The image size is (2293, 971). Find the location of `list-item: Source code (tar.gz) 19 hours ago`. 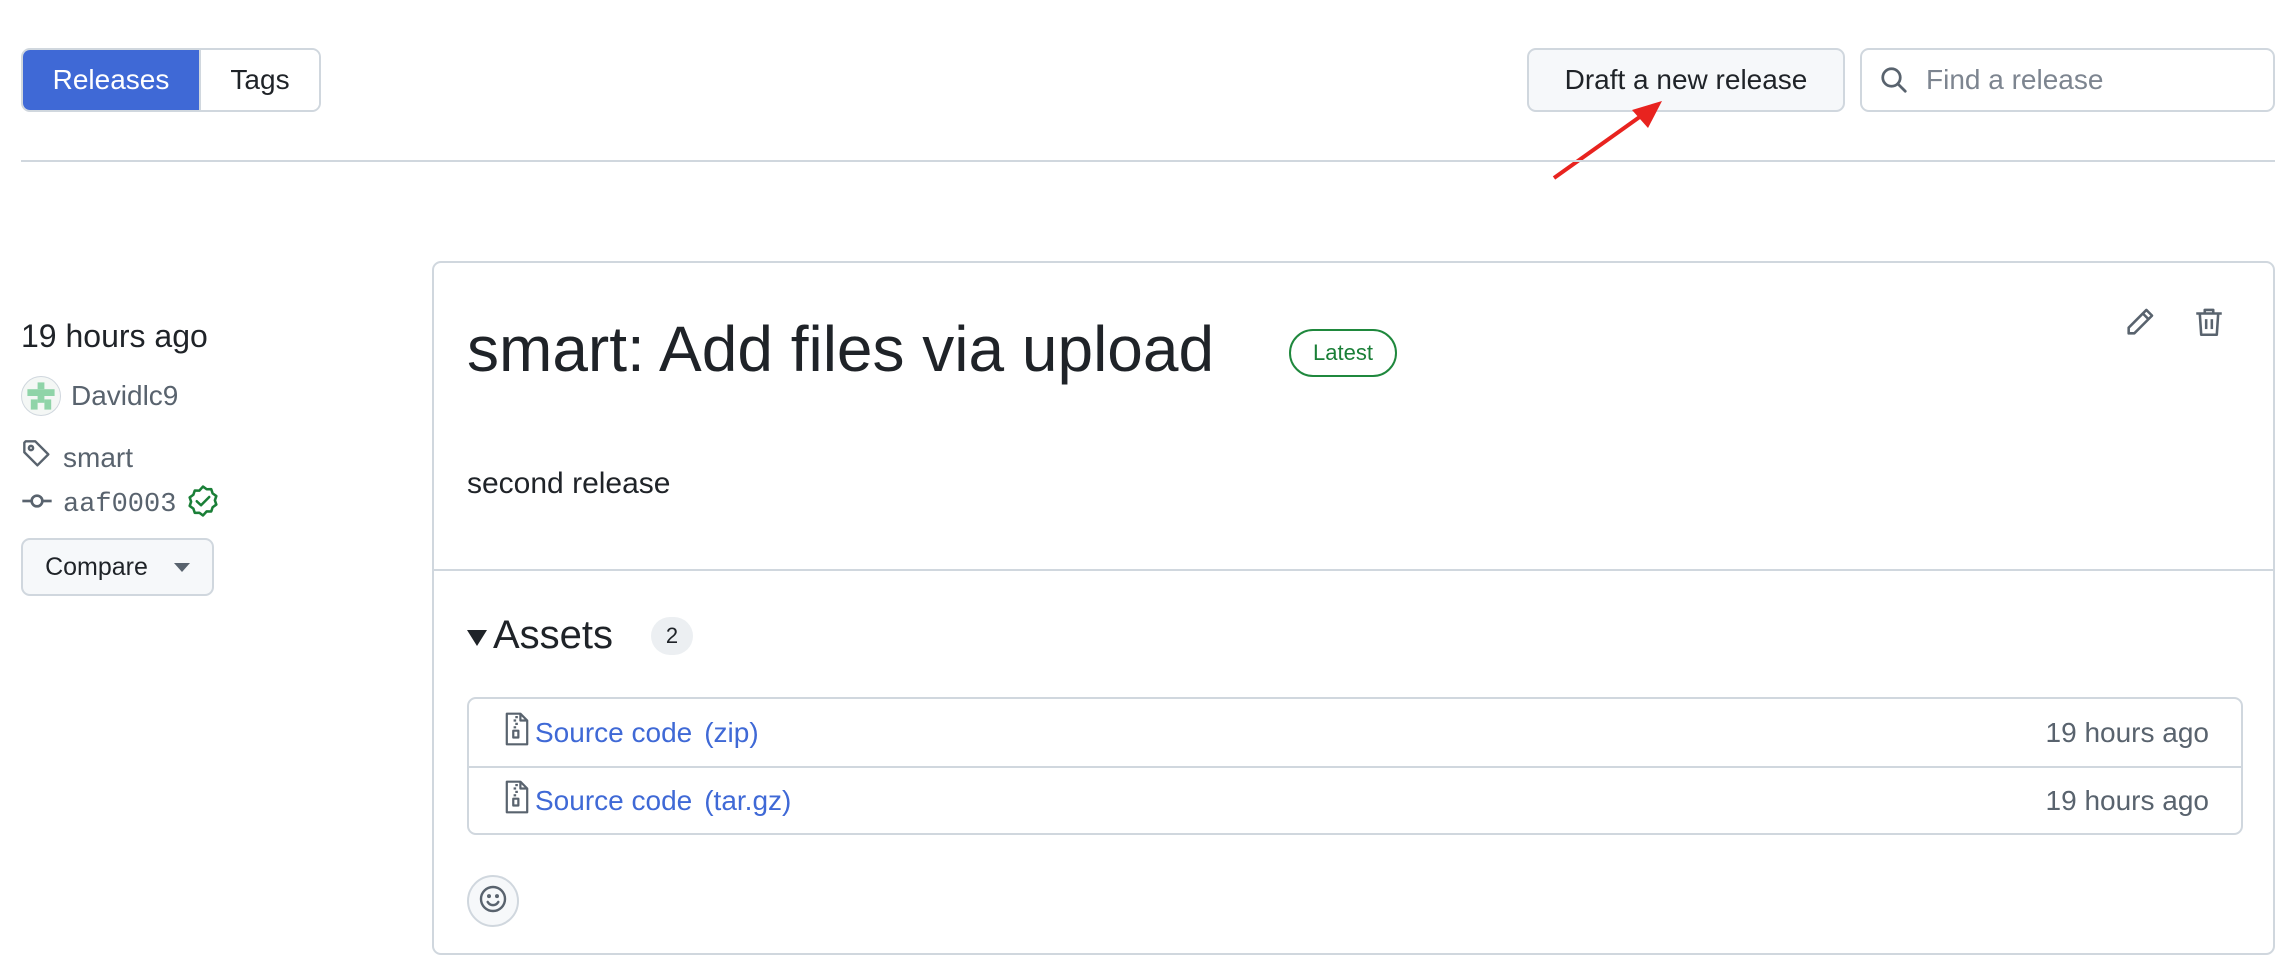

list-item: Source code (tar.gz) 19 hours ago is located at coordinates (1355, 799).